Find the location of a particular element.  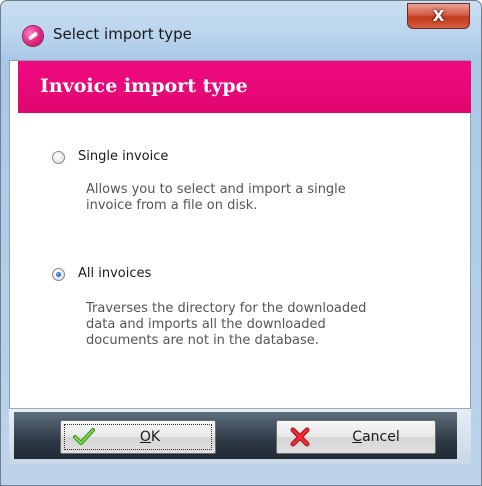

single-invoice-desc-line-2: invoice from a file on disk. is located at coordinates (172, 205).